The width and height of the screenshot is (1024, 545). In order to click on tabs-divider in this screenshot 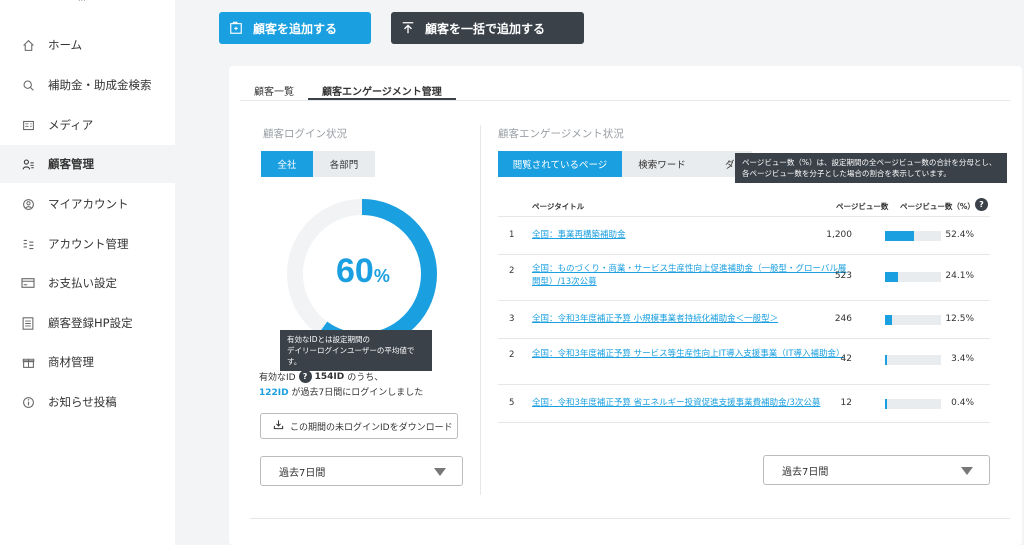, I will do `click(625, 100)`.